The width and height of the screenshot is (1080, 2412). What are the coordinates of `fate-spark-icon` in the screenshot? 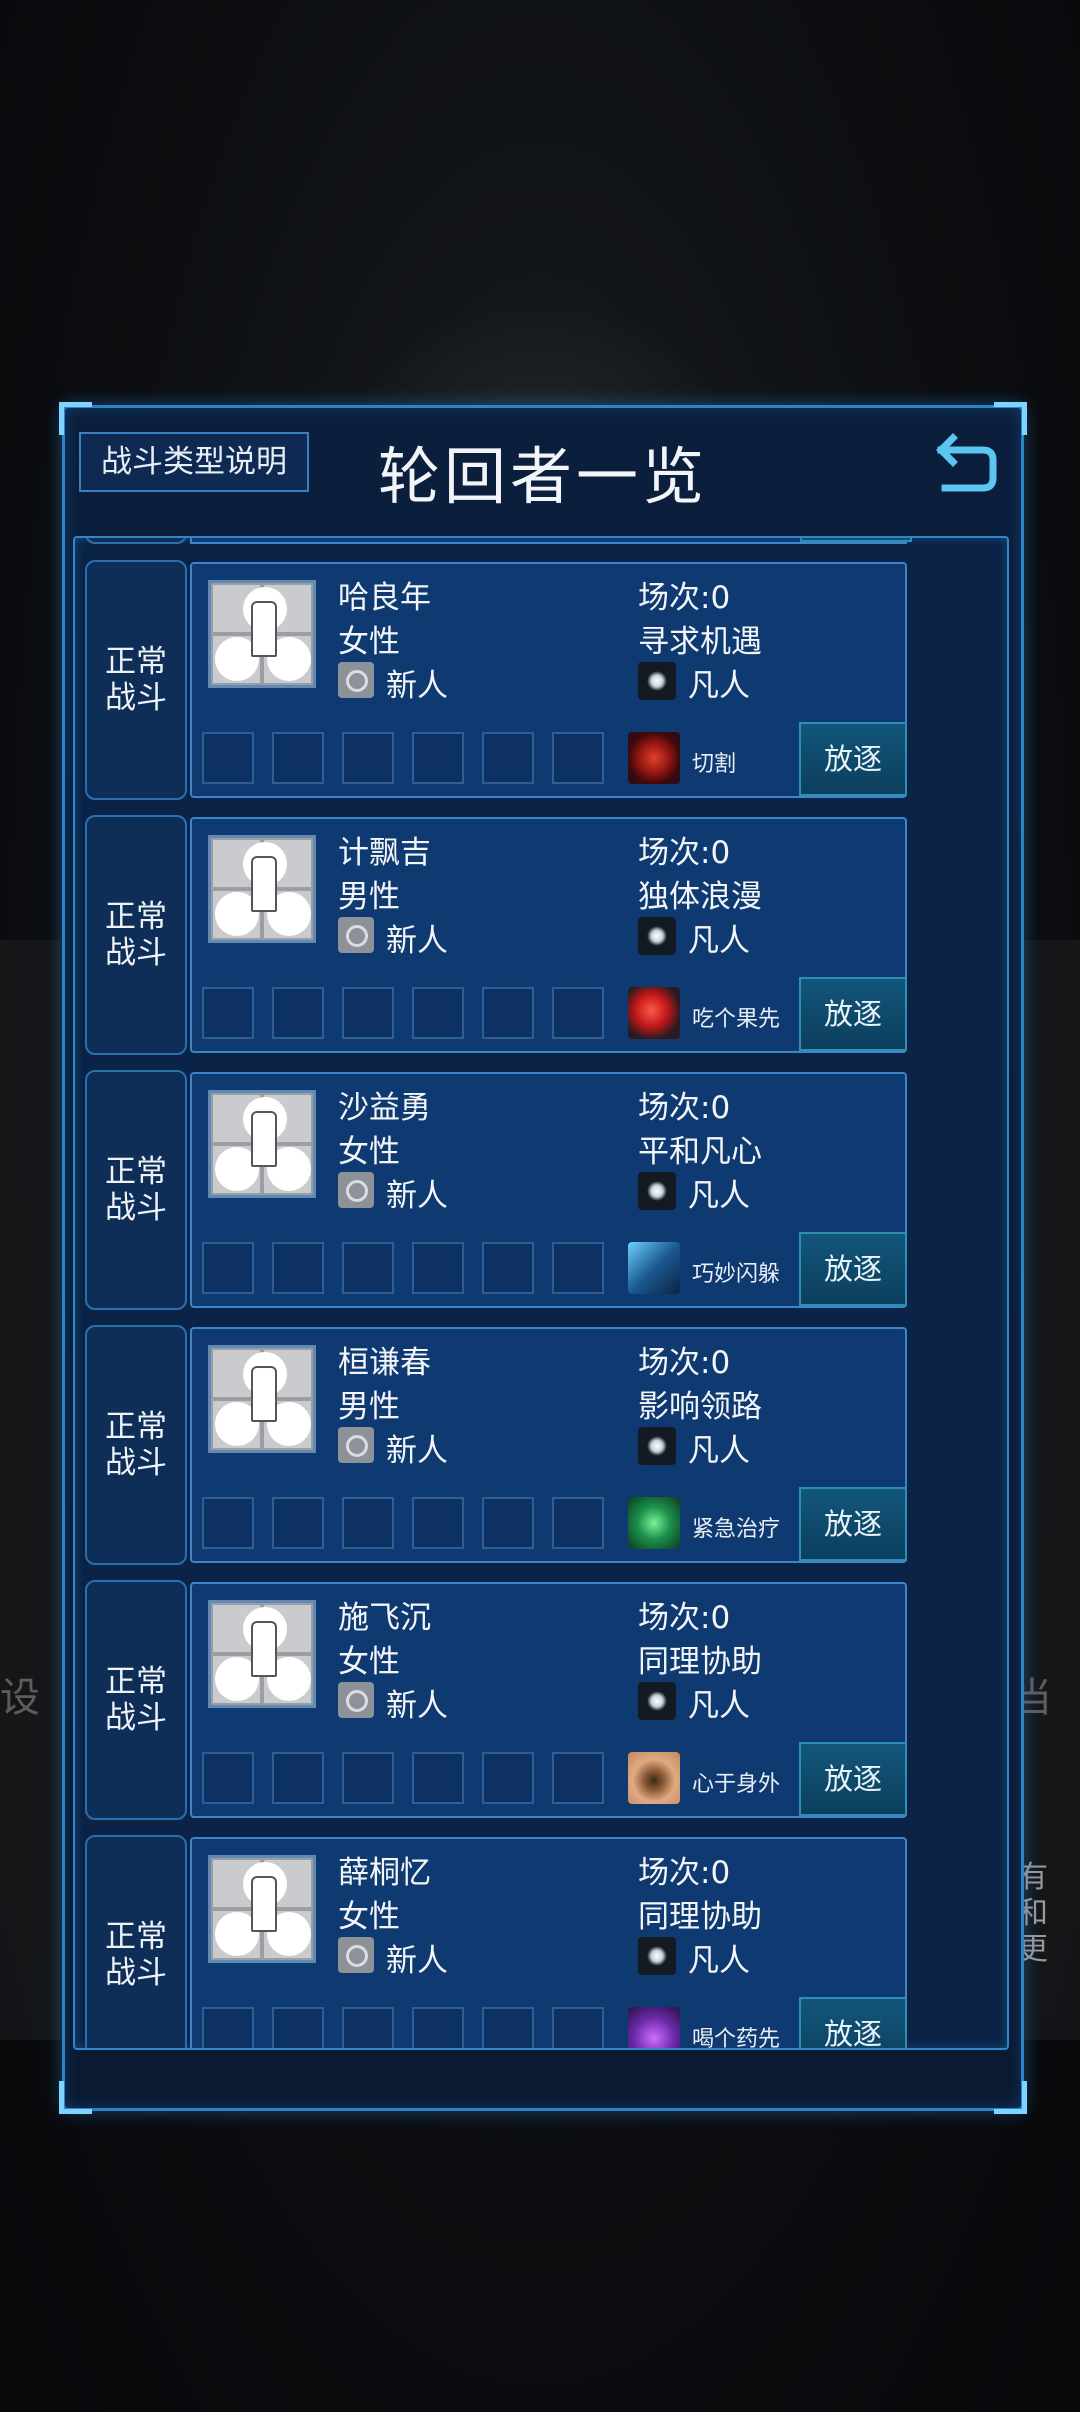 It's located at (657, 936).